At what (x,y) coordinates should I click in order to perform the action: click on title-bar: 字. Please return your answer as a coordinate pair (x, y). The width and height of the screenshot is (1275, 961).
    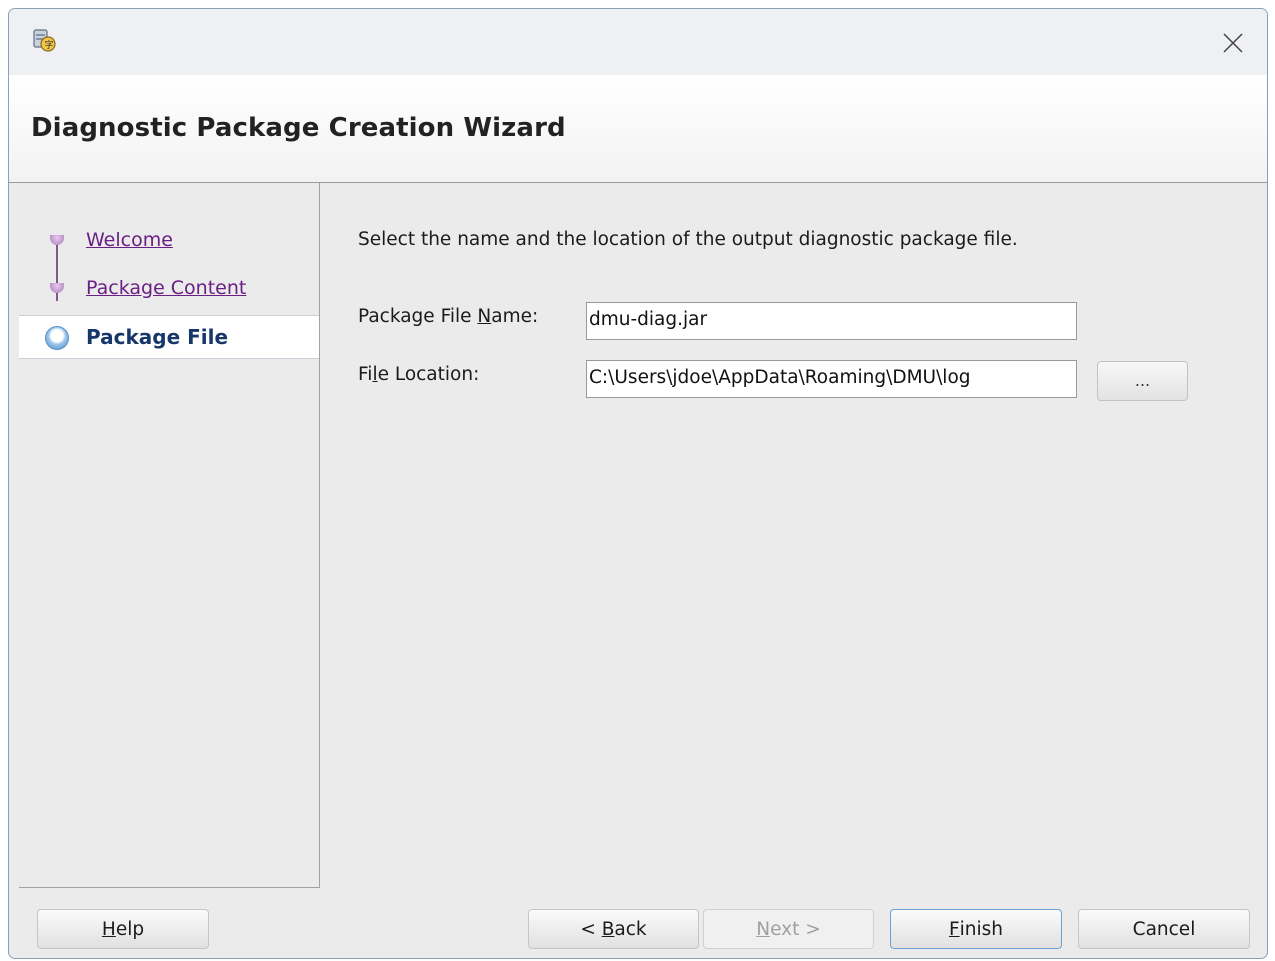
    Looking at the image, I should click on (638, 42).